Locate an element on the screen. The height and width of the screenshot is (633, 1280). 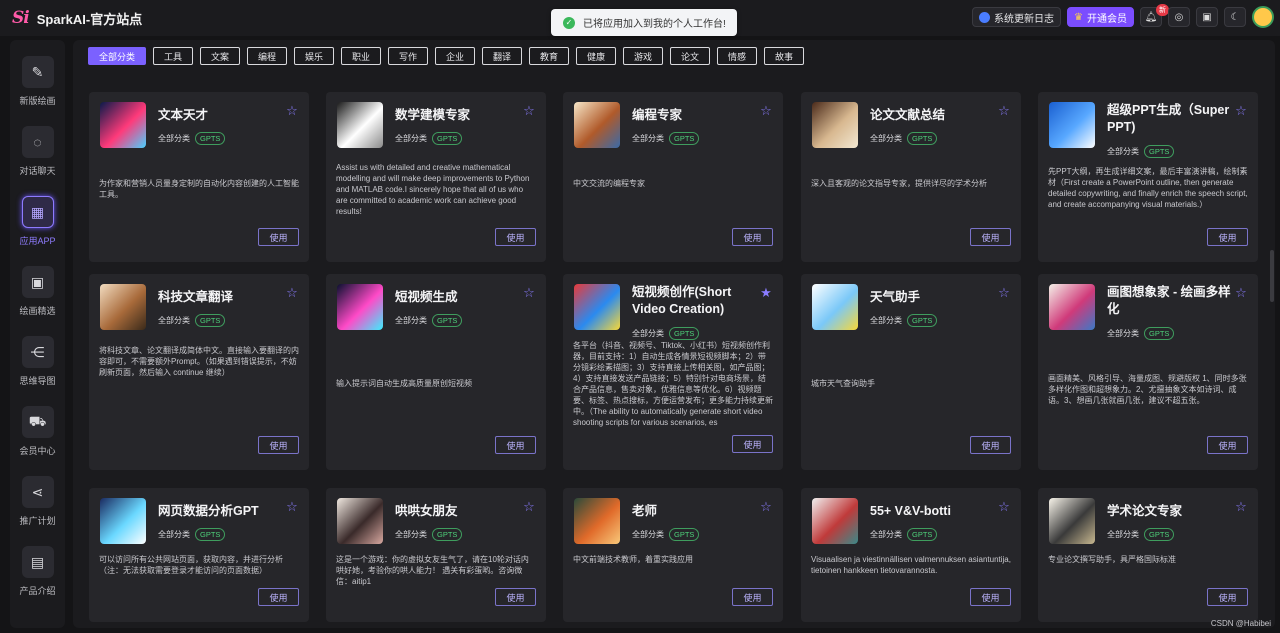
sidebar-item-6: ⋖ 推广计划 is located at coordinates (37, 501).